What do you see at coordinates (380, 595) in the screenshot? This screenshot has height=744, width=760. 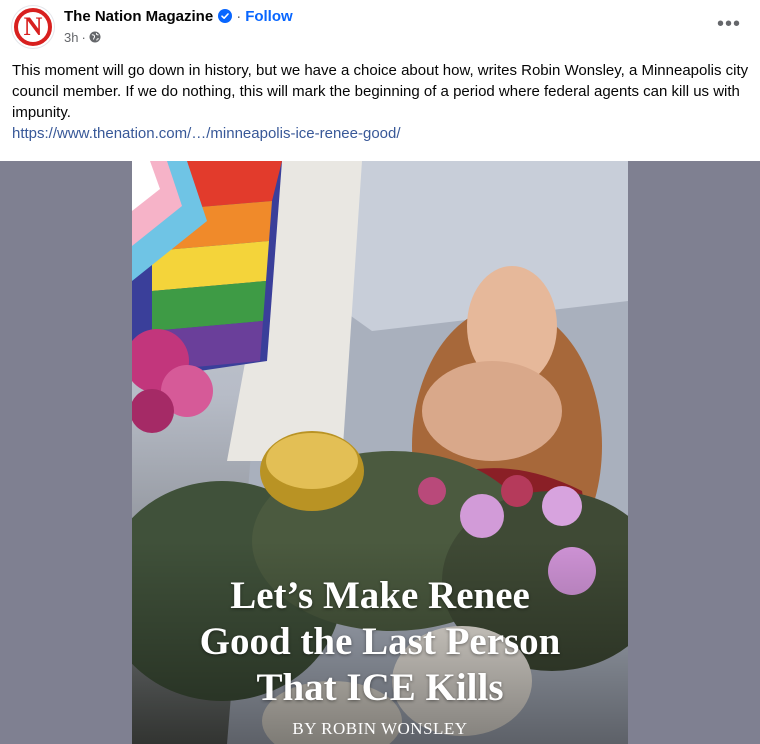 I see `headline-line: Let’s Make Renee` at bounding box center [380, 595].